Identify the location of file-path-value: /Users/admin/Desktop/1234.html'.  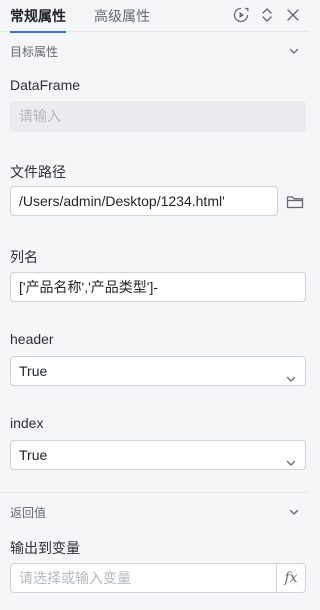
(122, 201).